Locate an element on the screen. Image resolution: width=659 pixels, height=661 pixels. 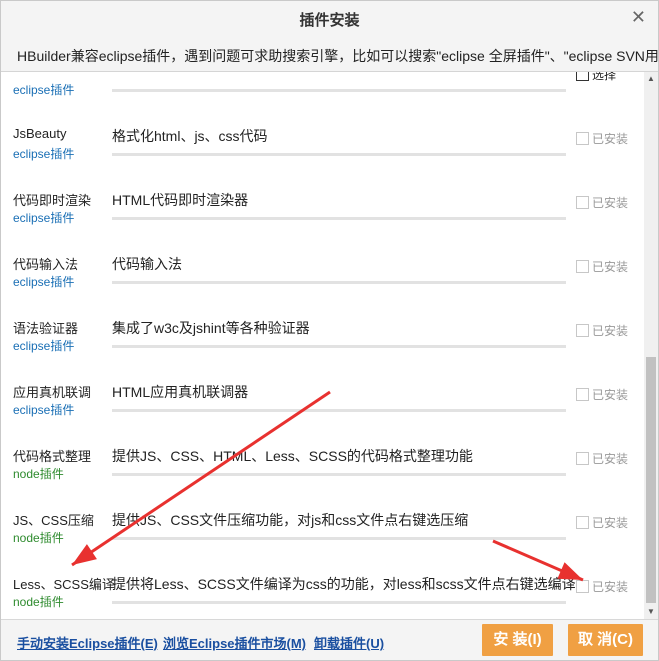
scroll-up-icon: ▲ is located at coordinates (651, 79).